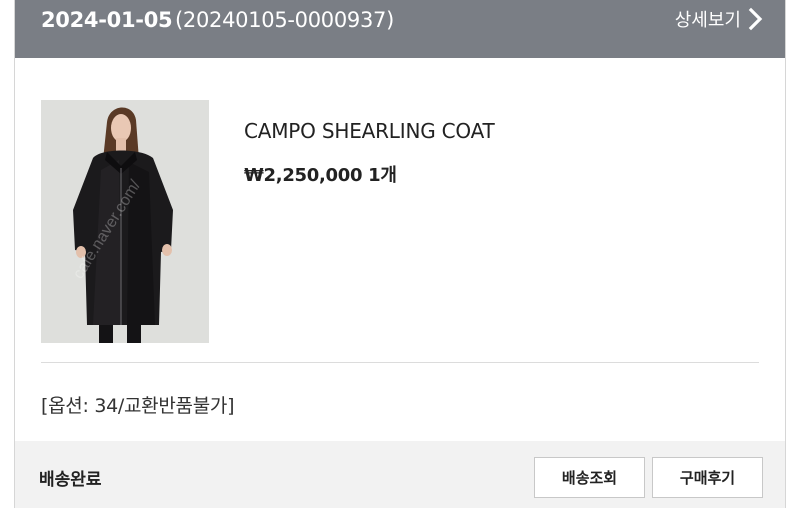  What do you see at coordinates (400, 29) in the screenshot?
I see `order-header: 2024-01-05 (20240105-0000937) 상세보기` at bounding box center [400, 29].